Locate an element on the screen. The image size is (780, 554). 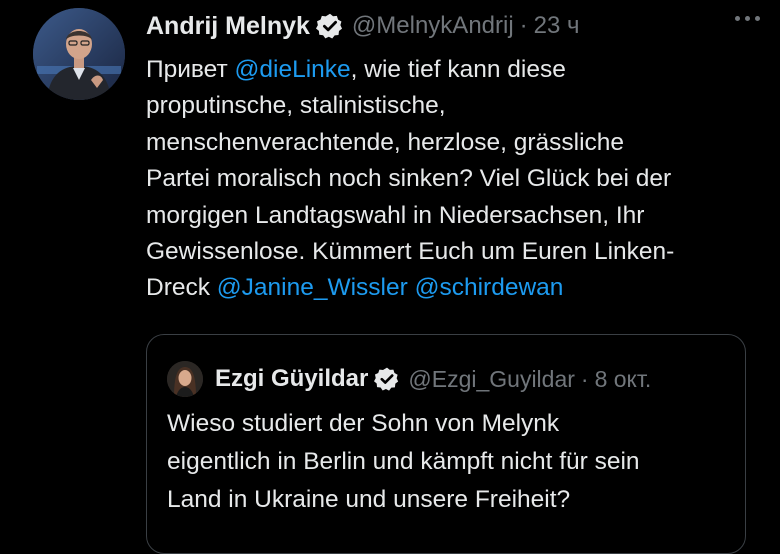
quoted-author-name: Ezgi Güyildar is located at coordinates (291, 379).